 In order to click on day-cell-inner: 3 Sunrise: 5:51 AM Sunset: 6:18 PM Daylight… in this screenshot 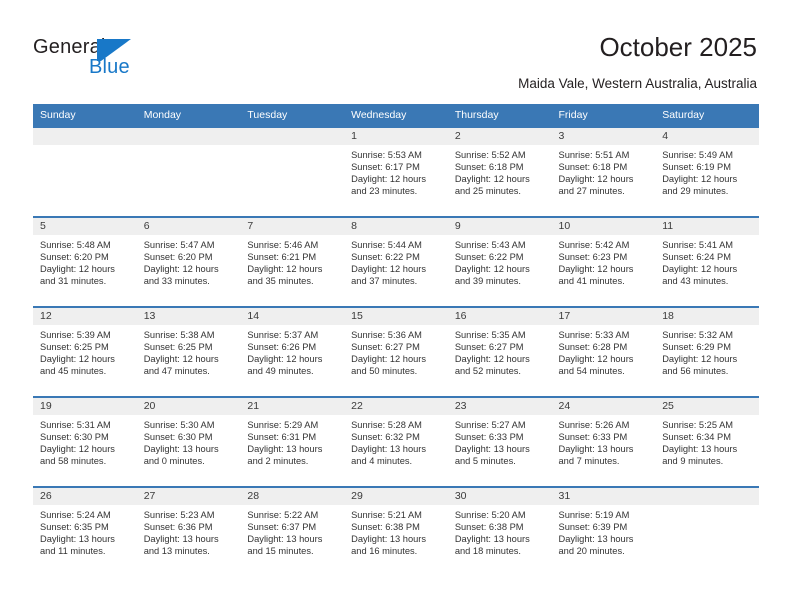, I will do `click(603, 172)`.